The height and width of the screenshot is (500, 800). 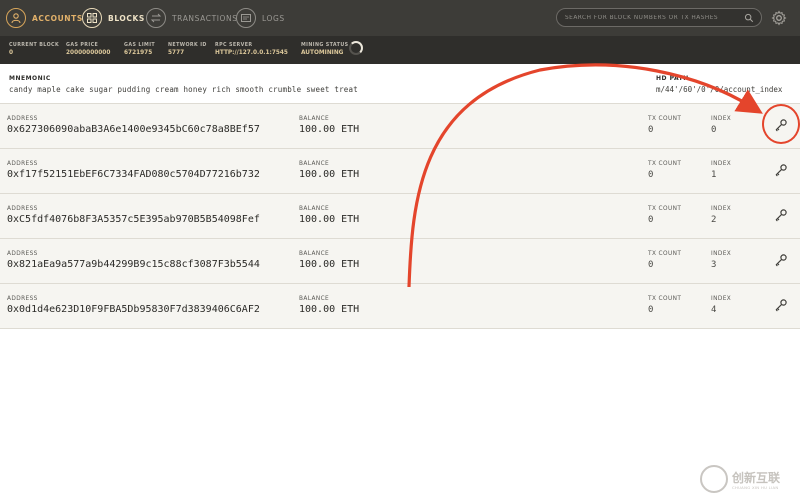 What do you see at coordinates (400, 18) in the screenshot?
I see `top-nav-bar: ACCOUNTS BLOCKS TRANSACTIONS LOGS` at bounding box center [400, 18].